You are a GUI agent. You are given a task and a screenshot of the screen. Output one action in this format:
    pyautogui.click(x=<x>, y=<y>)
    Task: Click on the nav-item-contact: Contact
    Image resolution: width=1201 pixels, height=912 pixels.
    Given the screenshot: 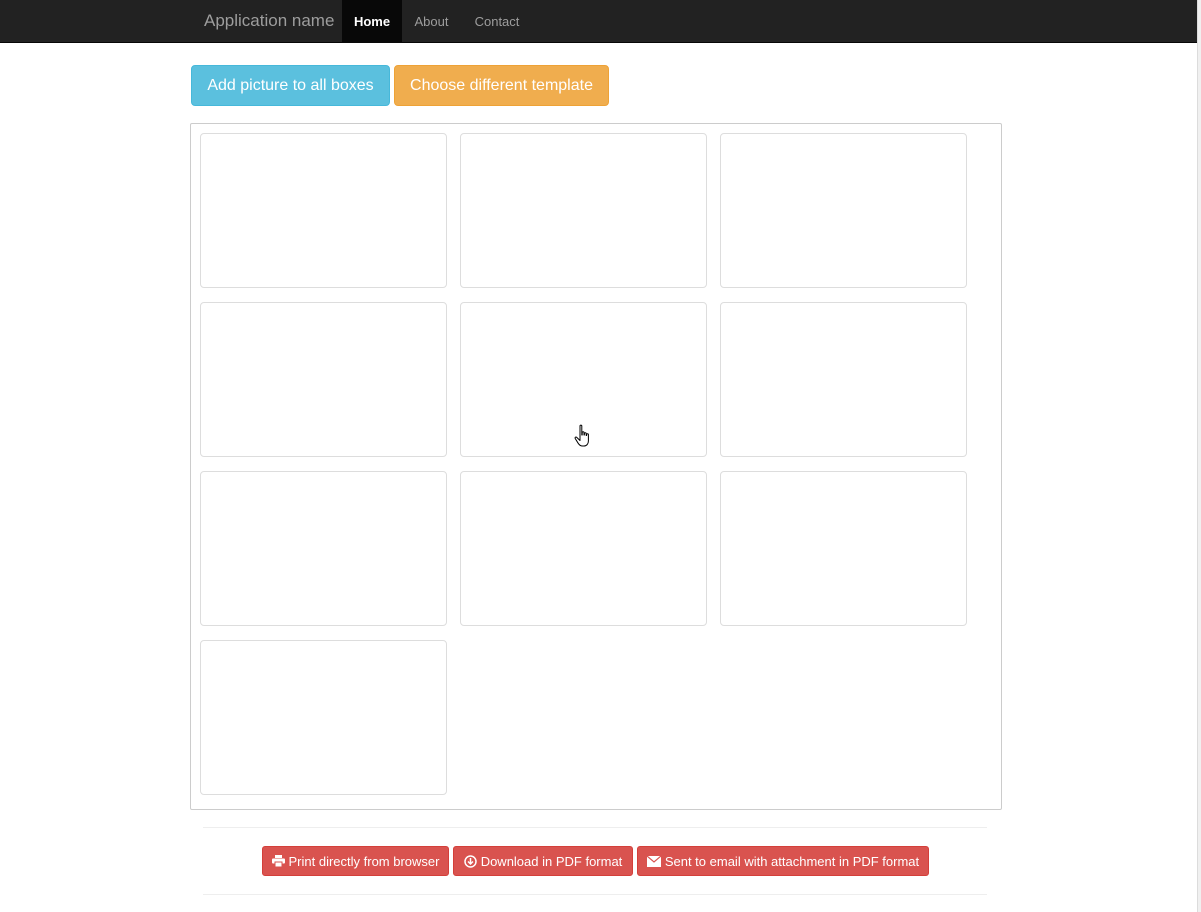 What is the action you would take?
    pyautogui.click(x=497, y=21)
    